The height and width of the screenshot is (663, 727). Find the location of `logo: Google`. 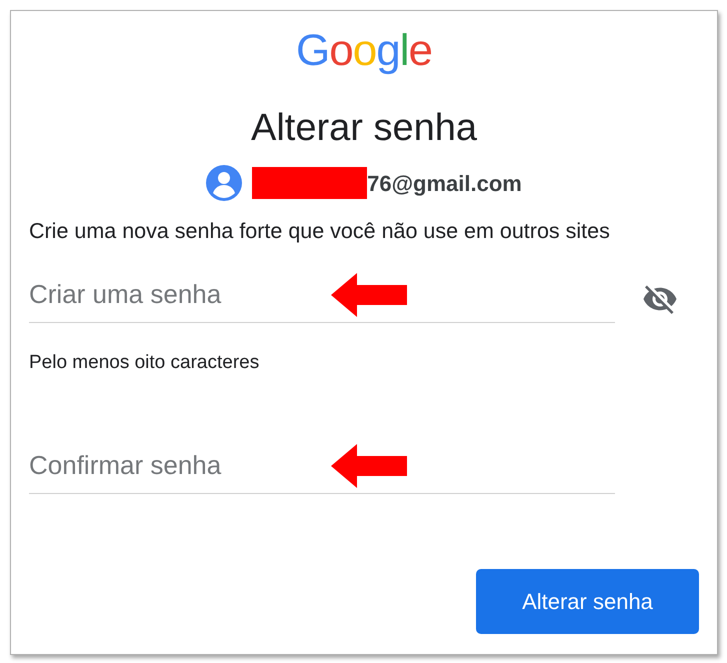

logo: Google is located at coordinates (364, 51).